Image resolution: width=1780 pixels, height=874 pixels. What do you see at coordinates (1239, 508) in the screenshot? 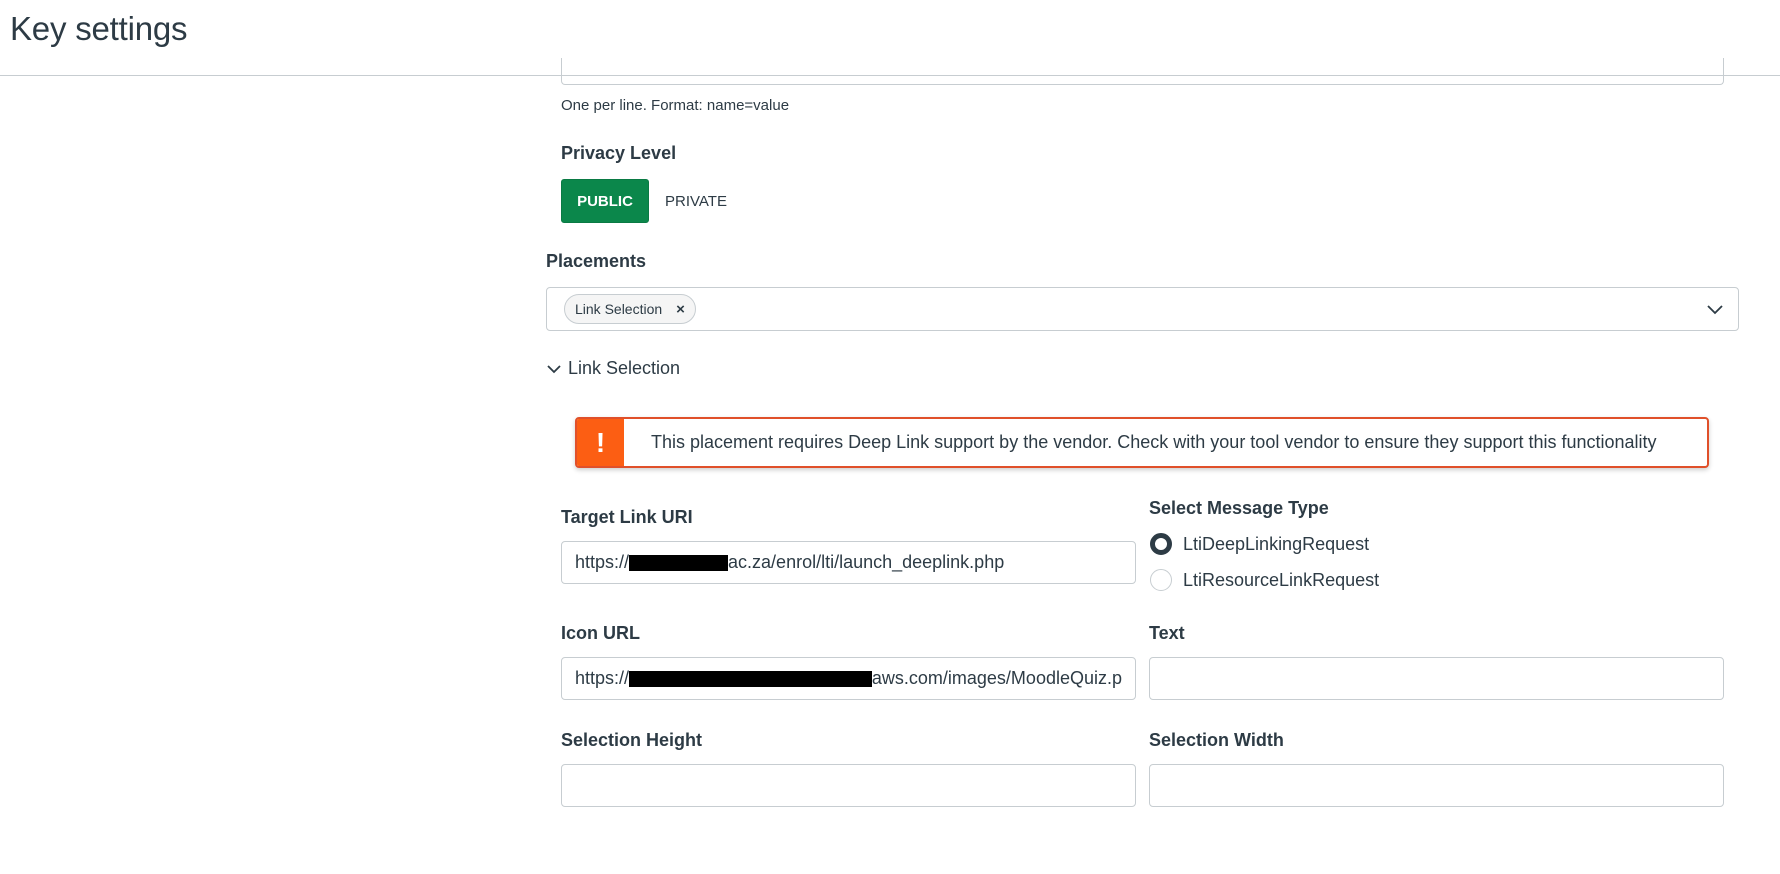
I see `message-type-label: Select Message Type` at bounding box center [1239, 508].